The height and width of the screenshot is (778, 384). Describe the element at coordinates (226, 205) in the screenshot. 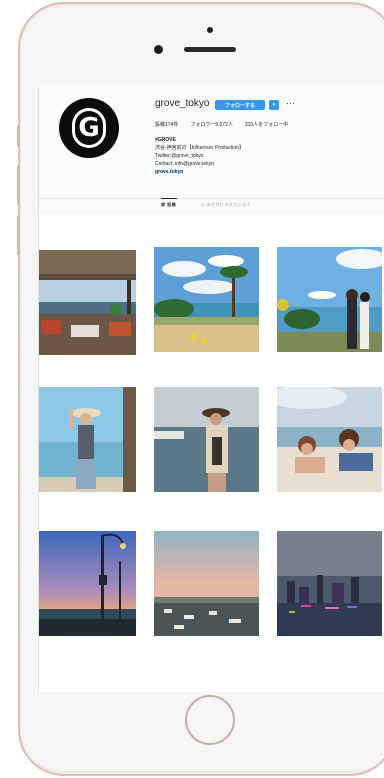

I see `tab-tagged: ◻ タグ付けされている人` at that location.